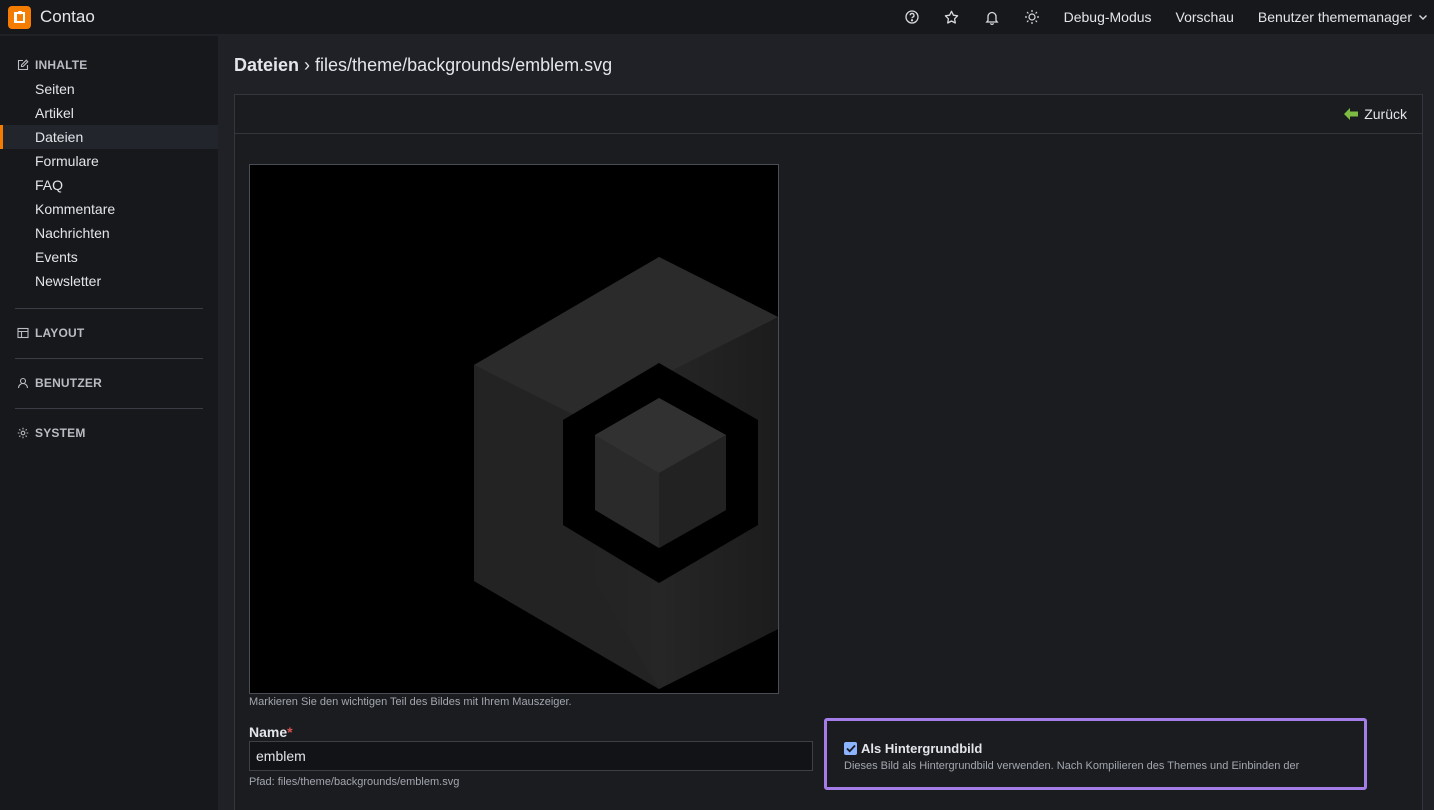  What do you see at coordinates (67, 16) in the screenshot?
I see `app-name: Contao` at bounding box center [67, 16].